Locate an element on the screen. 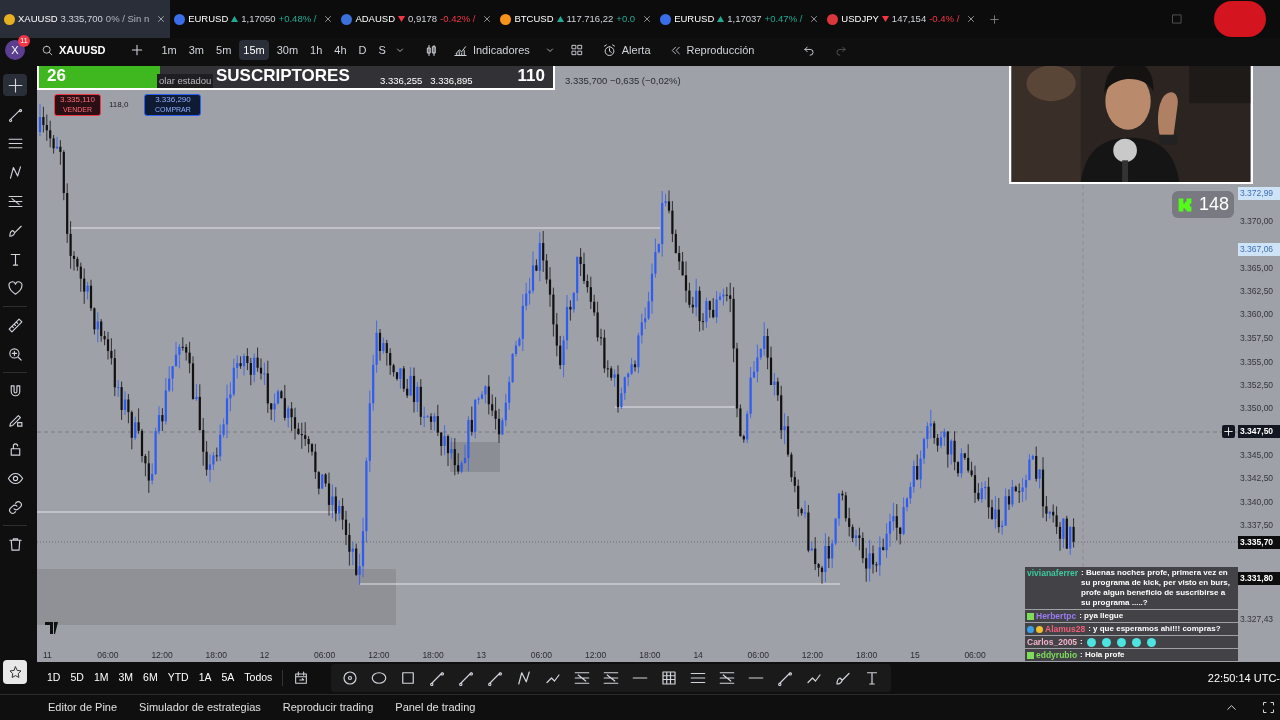 The height and width of the screenshot is (720, 1280). indicators-button: Indicadores is located at coordinates (491, 50).